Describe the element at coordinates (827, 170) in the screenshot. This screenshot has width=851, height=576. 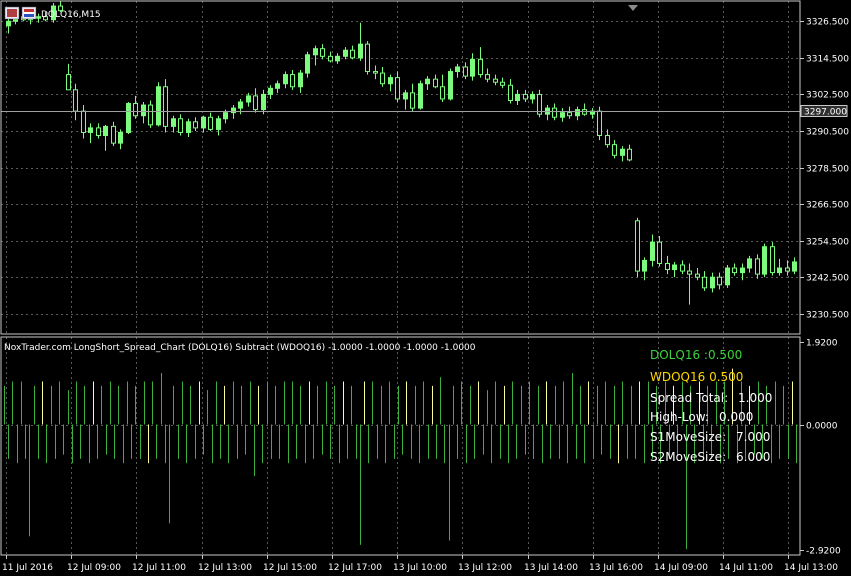
I see `price-tick-label: 3278.500` at that location.